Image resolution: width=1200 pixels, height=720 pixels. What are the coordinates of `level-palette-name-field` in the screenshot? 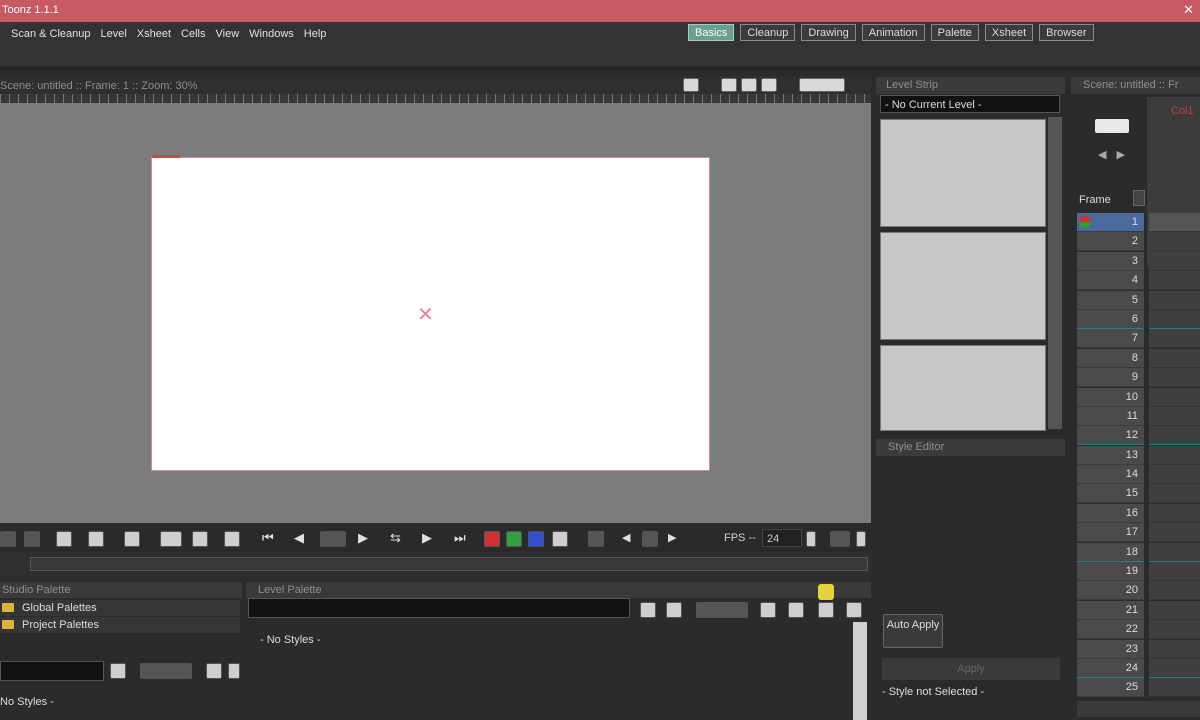 It's located at (439, 608).